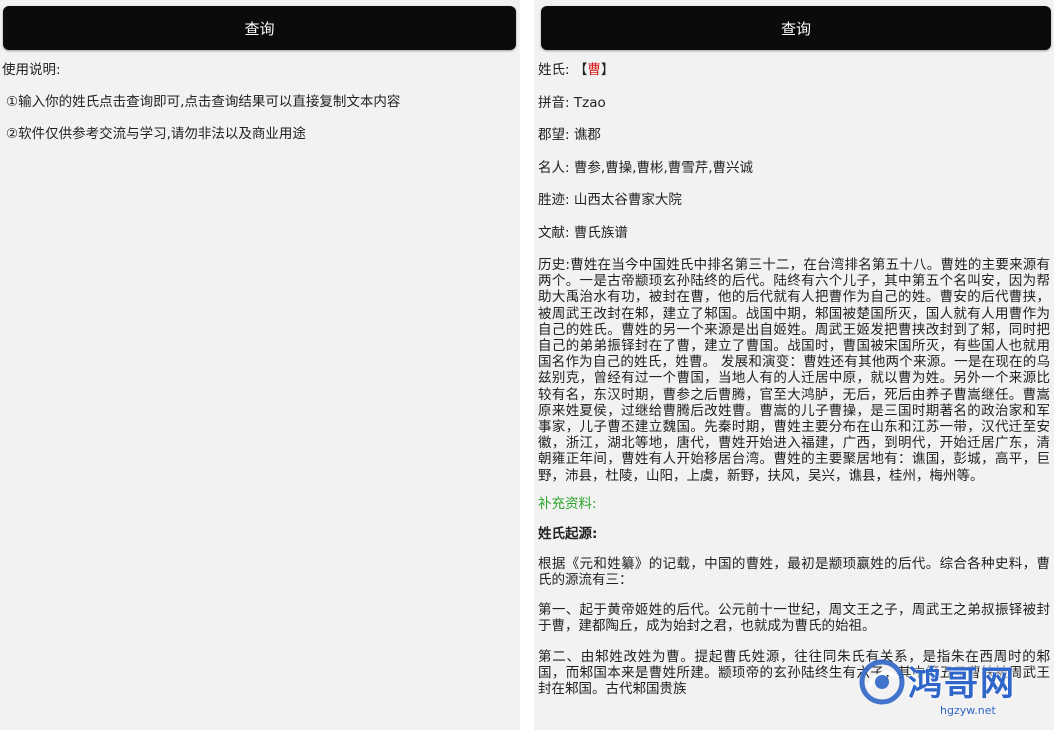 Image resolution: width=1054 pixels, height=730 pixels. I want to click on usage-item: ①输入你的姓氏点击查询即可,点击查询结果可以直接复制文本内容, so click(203, 102).